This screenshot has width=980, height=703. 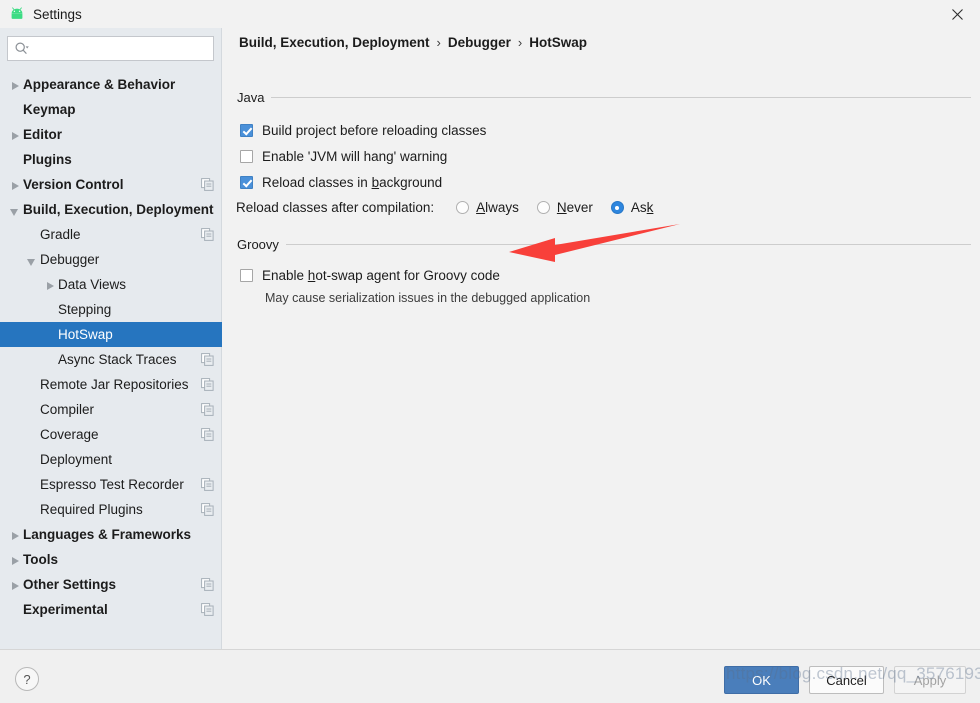 What do you see at coordinates (111, 259) in the screenshot?
I see `sidebar-item-debugger: Debugger` at bounding box center [111, 259].